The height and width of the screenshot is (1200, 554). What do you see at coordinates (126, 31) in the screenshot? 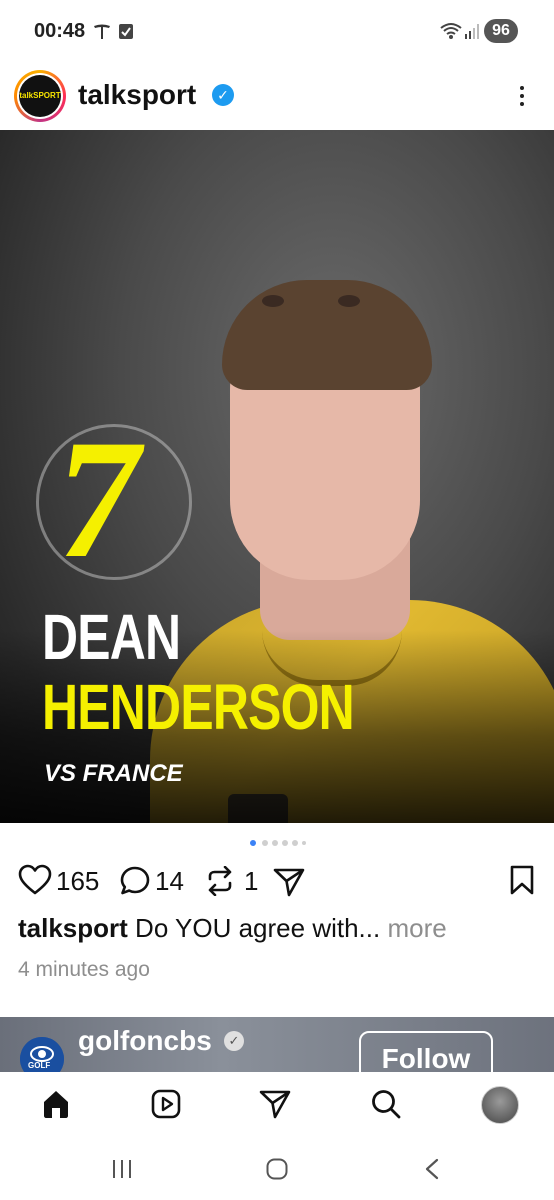
I see `clipboard-check-icon` at bounding box center [126, 31].